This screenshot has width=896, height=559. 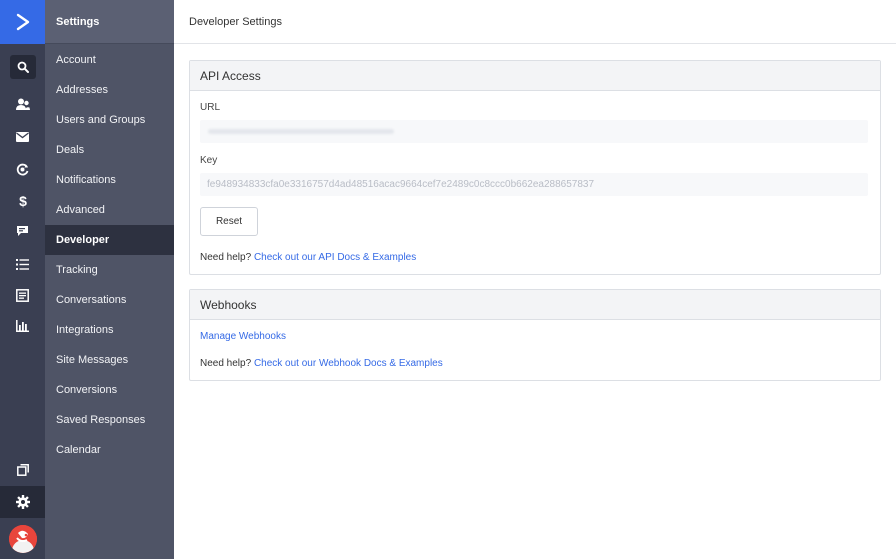 I want to click on sidebar-item-site-messages: Site Messages, so click(x=109, y=360).